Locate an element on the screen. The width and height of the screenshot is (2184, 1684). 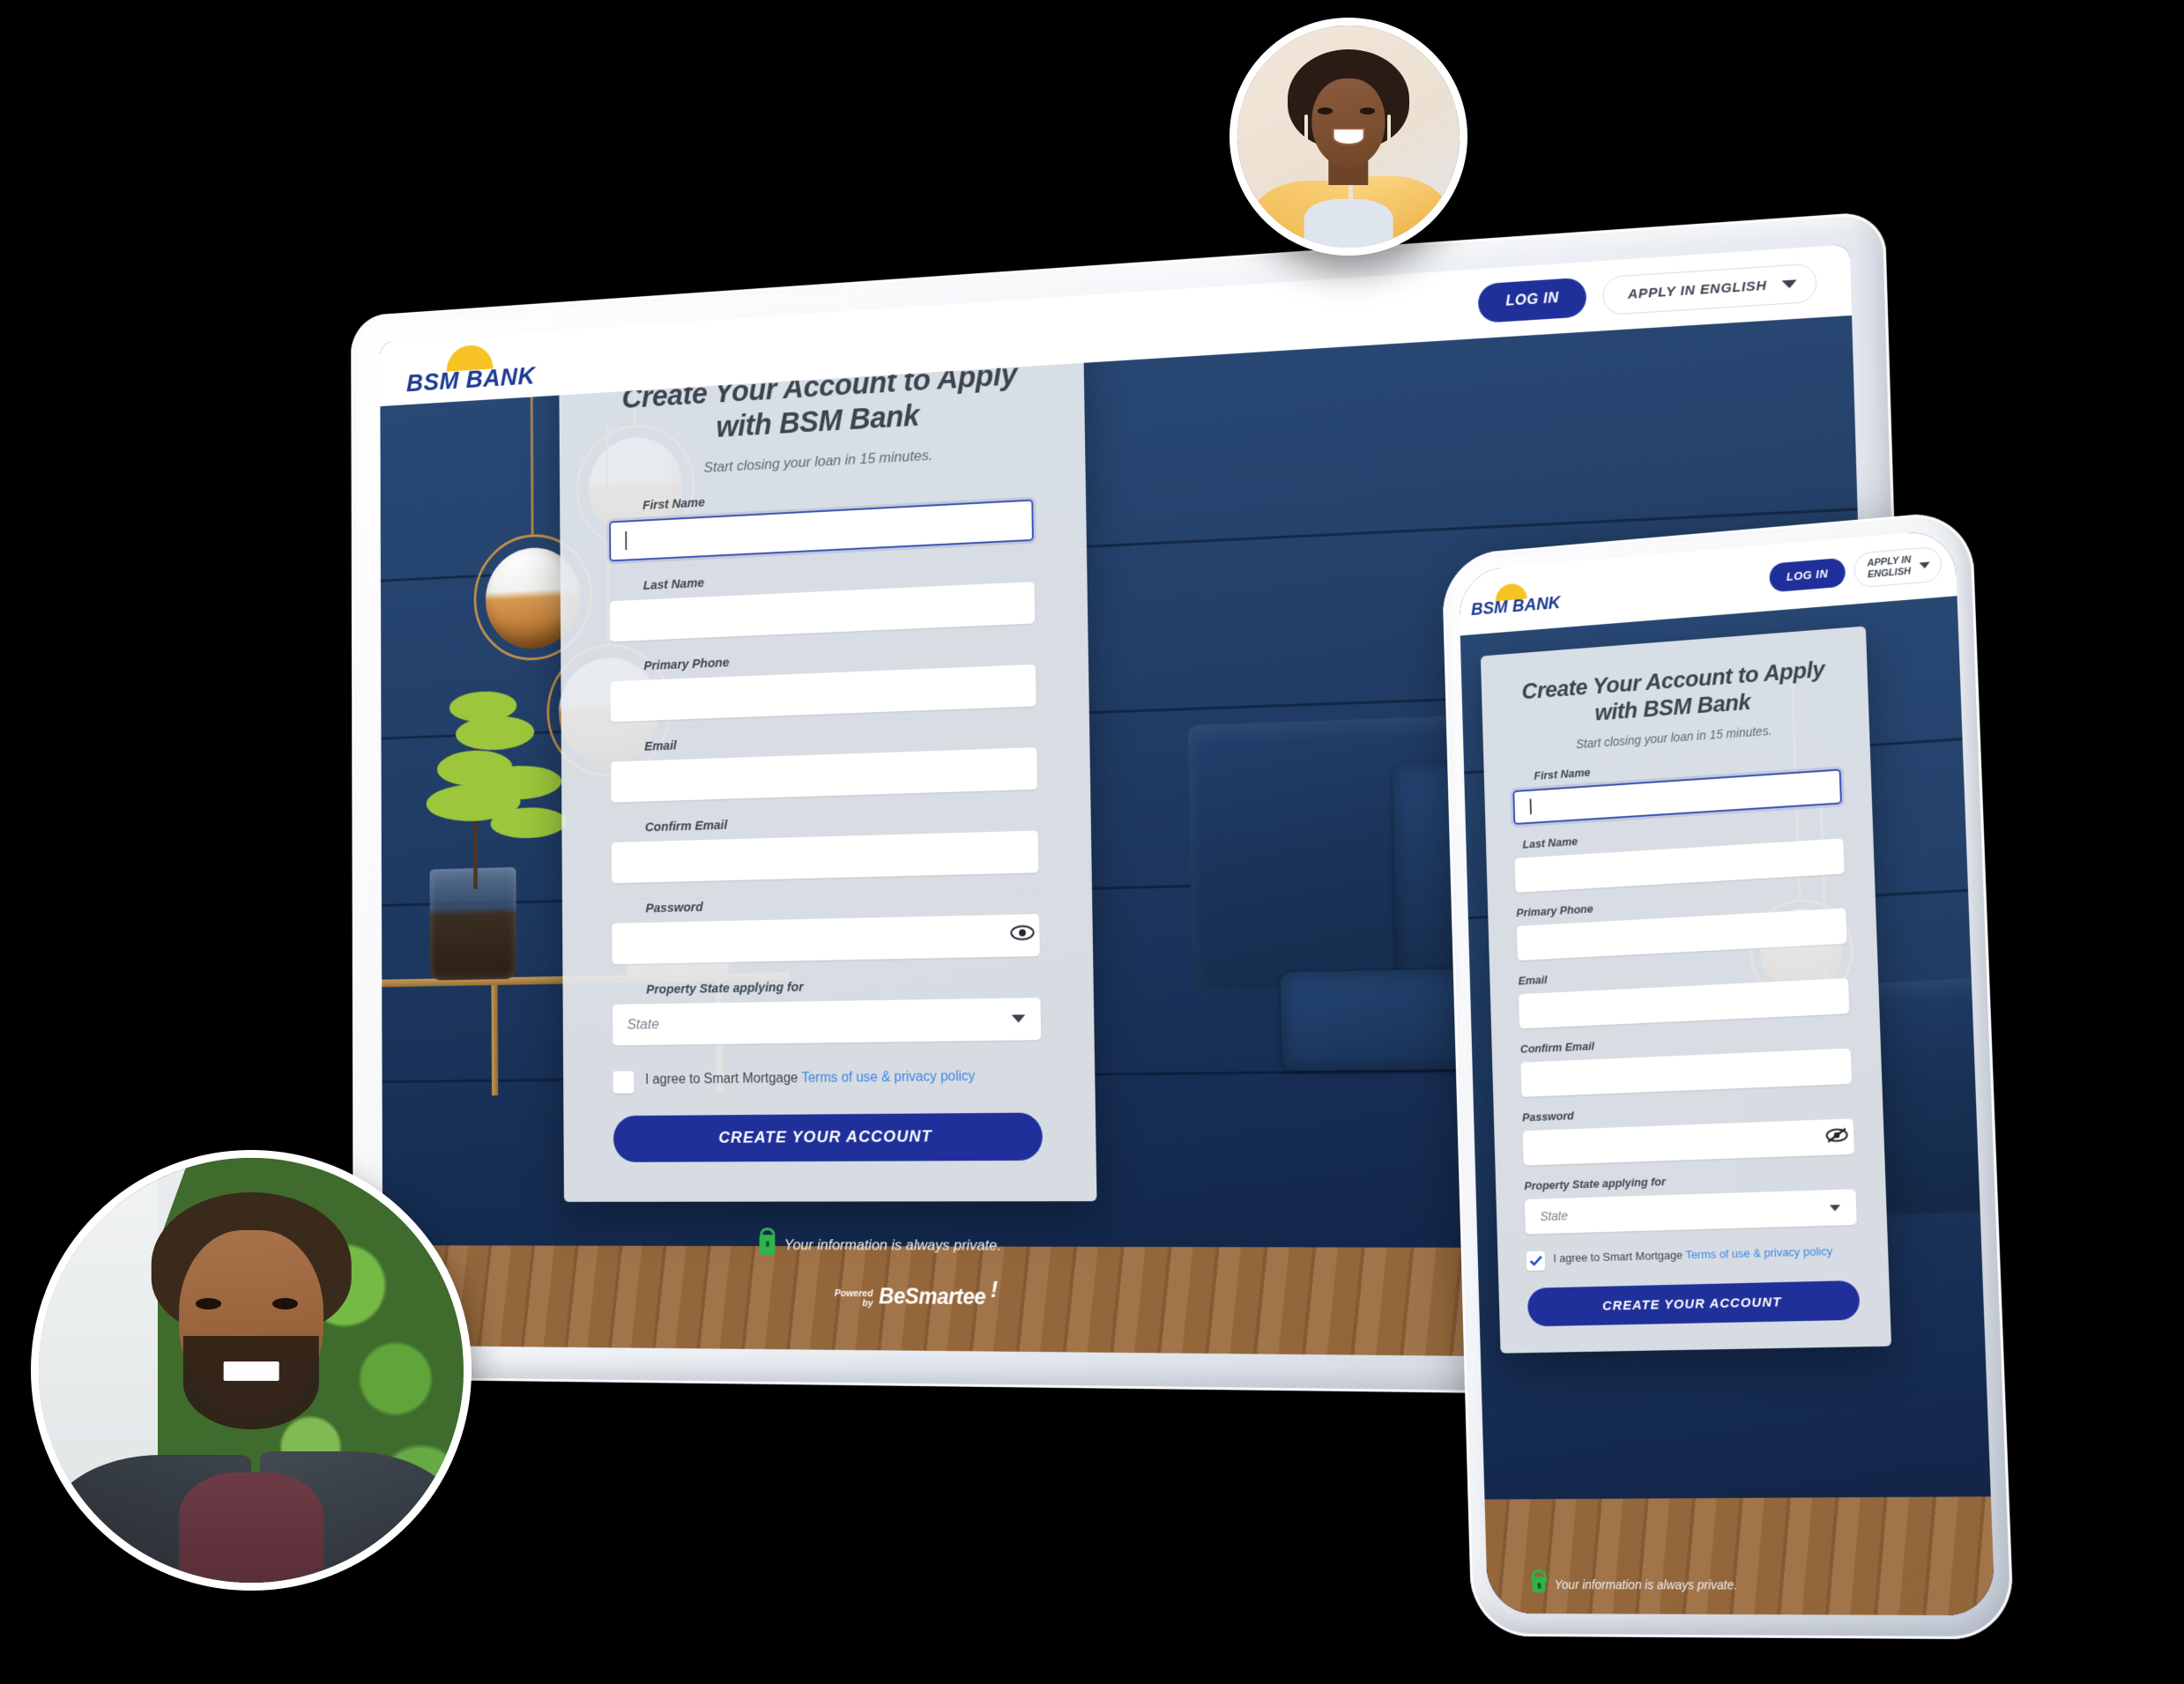
smiling-man-photo is located at coordinates (251, 1370).